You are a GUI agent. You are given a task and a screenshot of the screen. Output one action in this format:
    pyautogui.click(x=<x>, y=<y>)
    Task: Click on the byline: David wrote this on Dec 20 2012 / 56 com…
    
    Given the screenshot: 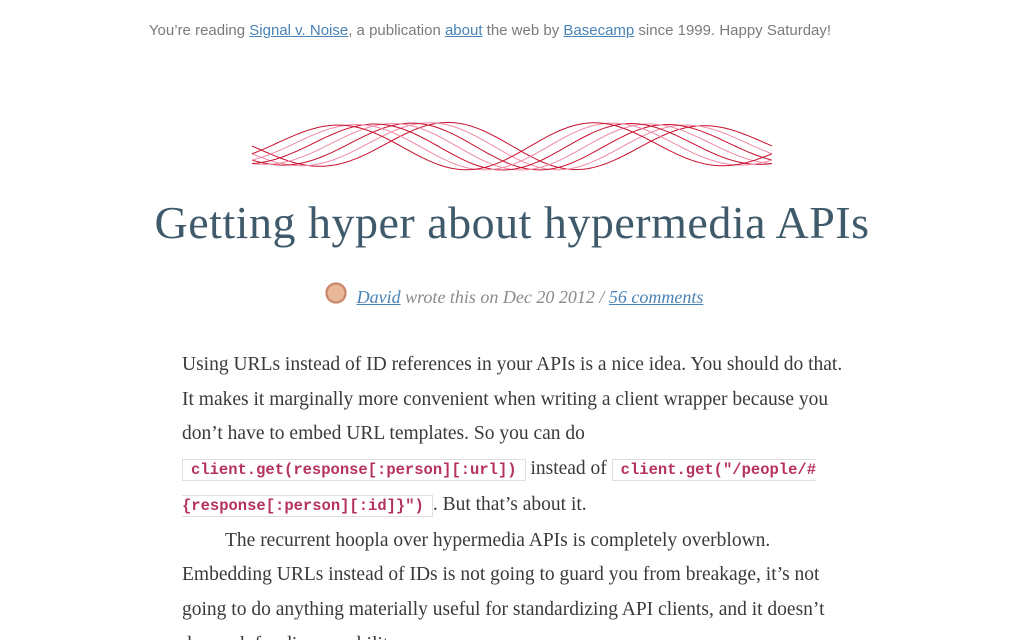 What is the action you would take?
    pyautogui.click(x=512, y=297)
    